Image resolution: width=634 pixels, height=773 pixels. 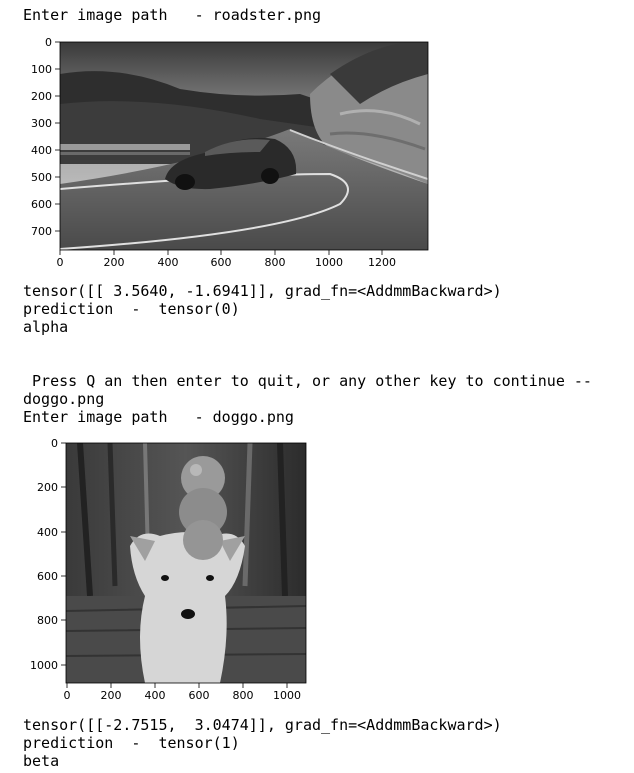 I want to click on y-tick-label: 800, so click(x=47, y=620).